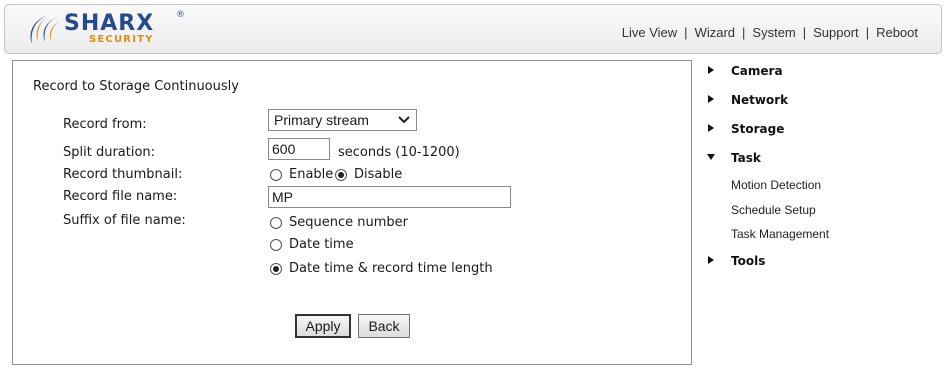 The height and width of the screenshot is (373, 946). What do you see at coordinates (760, 100) in the screenshot?
I see `menu-item-network-label: Network` at bounding box center [760, 100].